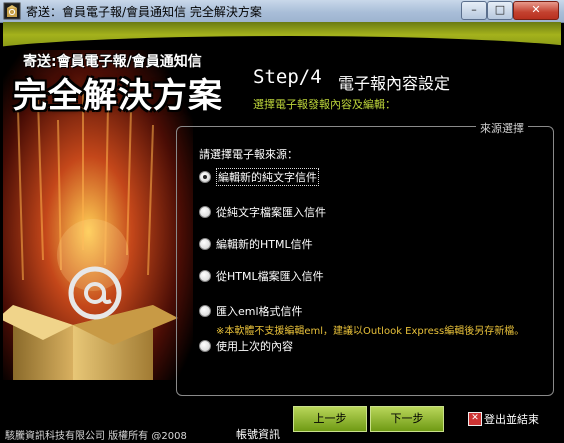 Image resolution: width=564 pixels, height=443 pixels. Describe the element at coordinates (264, 244) in the screenshot. I see `option-label: 編輯新的HTML信件` at that location.